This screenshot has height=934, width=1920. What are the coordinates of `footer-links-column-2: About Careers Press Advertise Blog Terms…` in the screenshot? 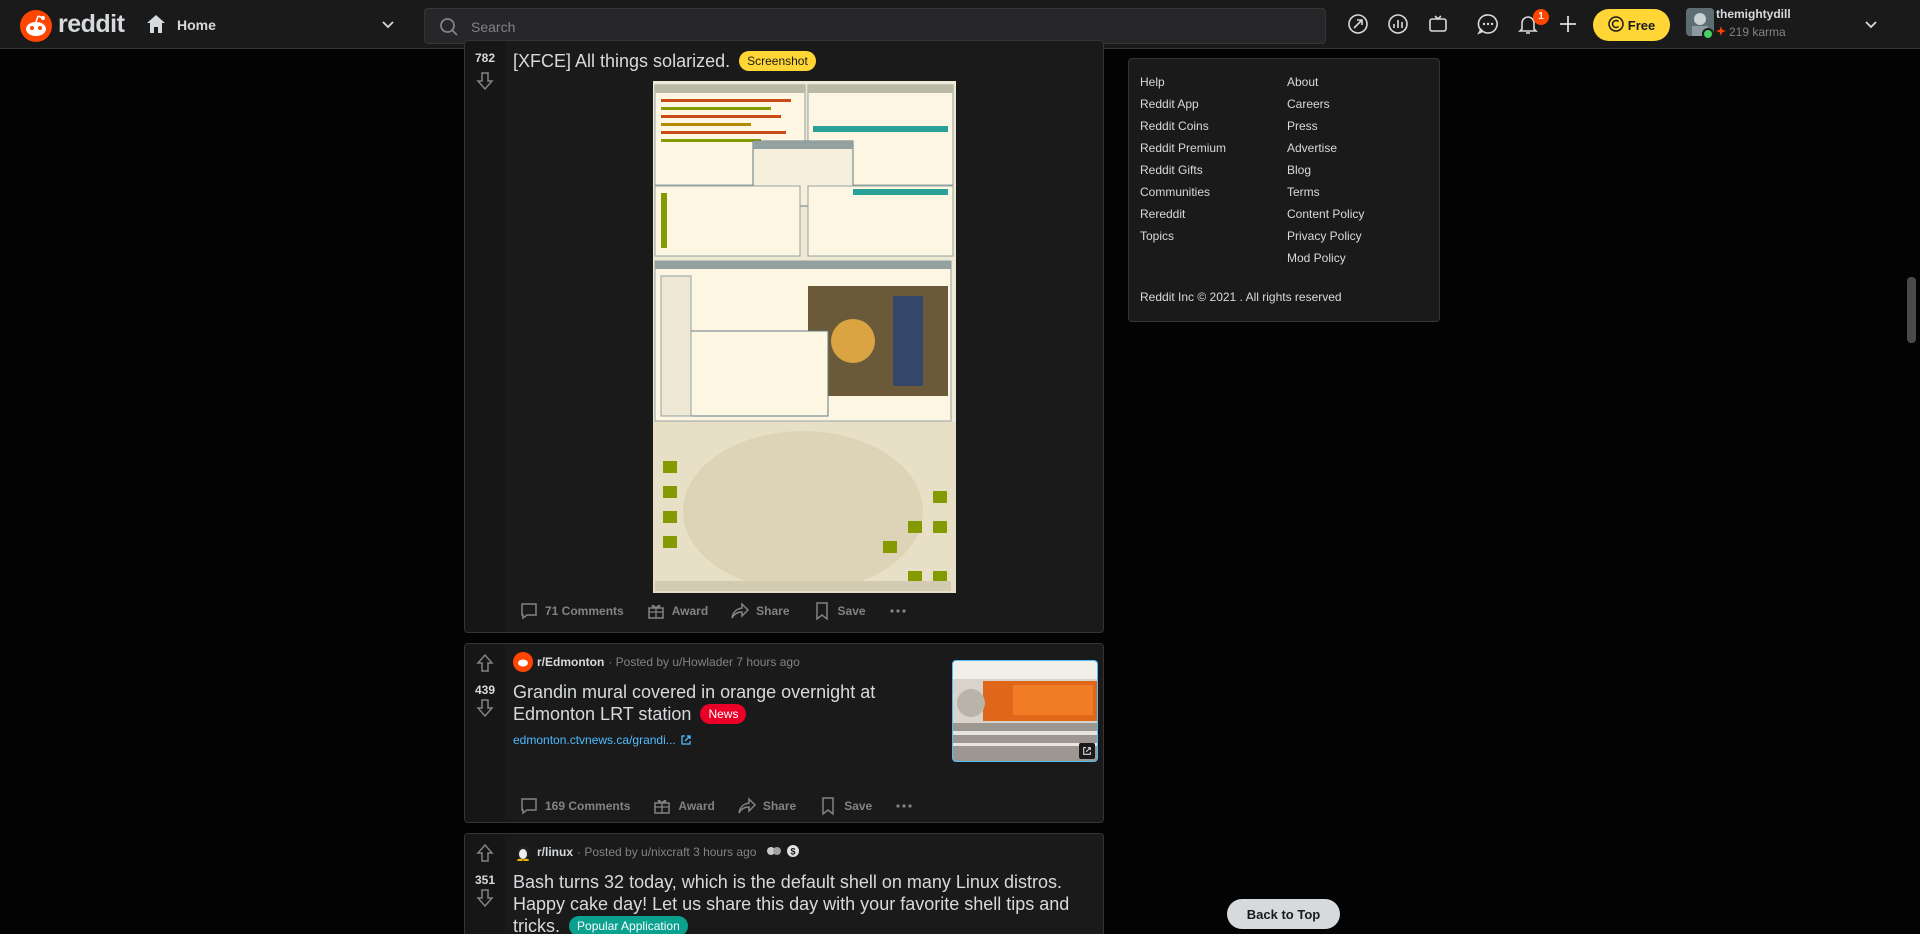 It's located at (1325, 170).